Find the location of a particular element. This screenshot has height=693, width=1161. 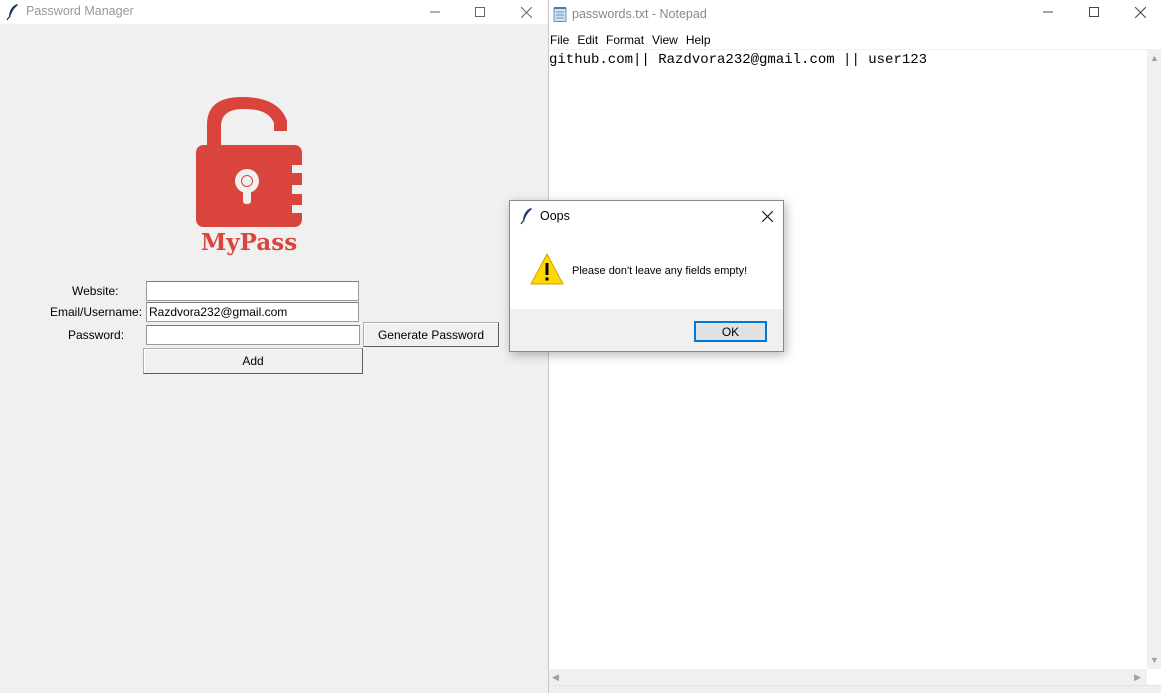

pm-close-button is located at coordinates (526, 12).